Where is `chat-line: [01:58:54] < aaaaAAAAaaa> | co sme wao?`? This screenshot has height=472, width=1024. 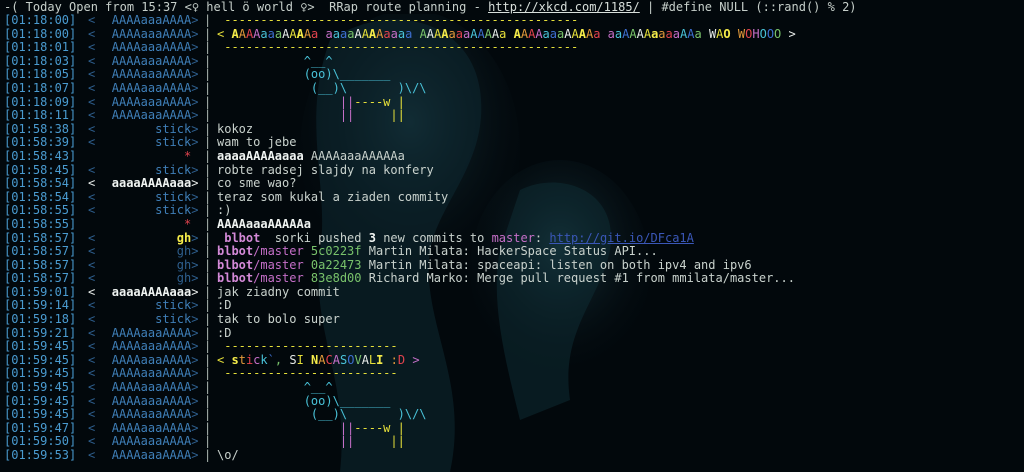 chat-line: [01:58:54] < aaaaAAAAaaa> | co sme wao? is located at coordinates (150, 183).